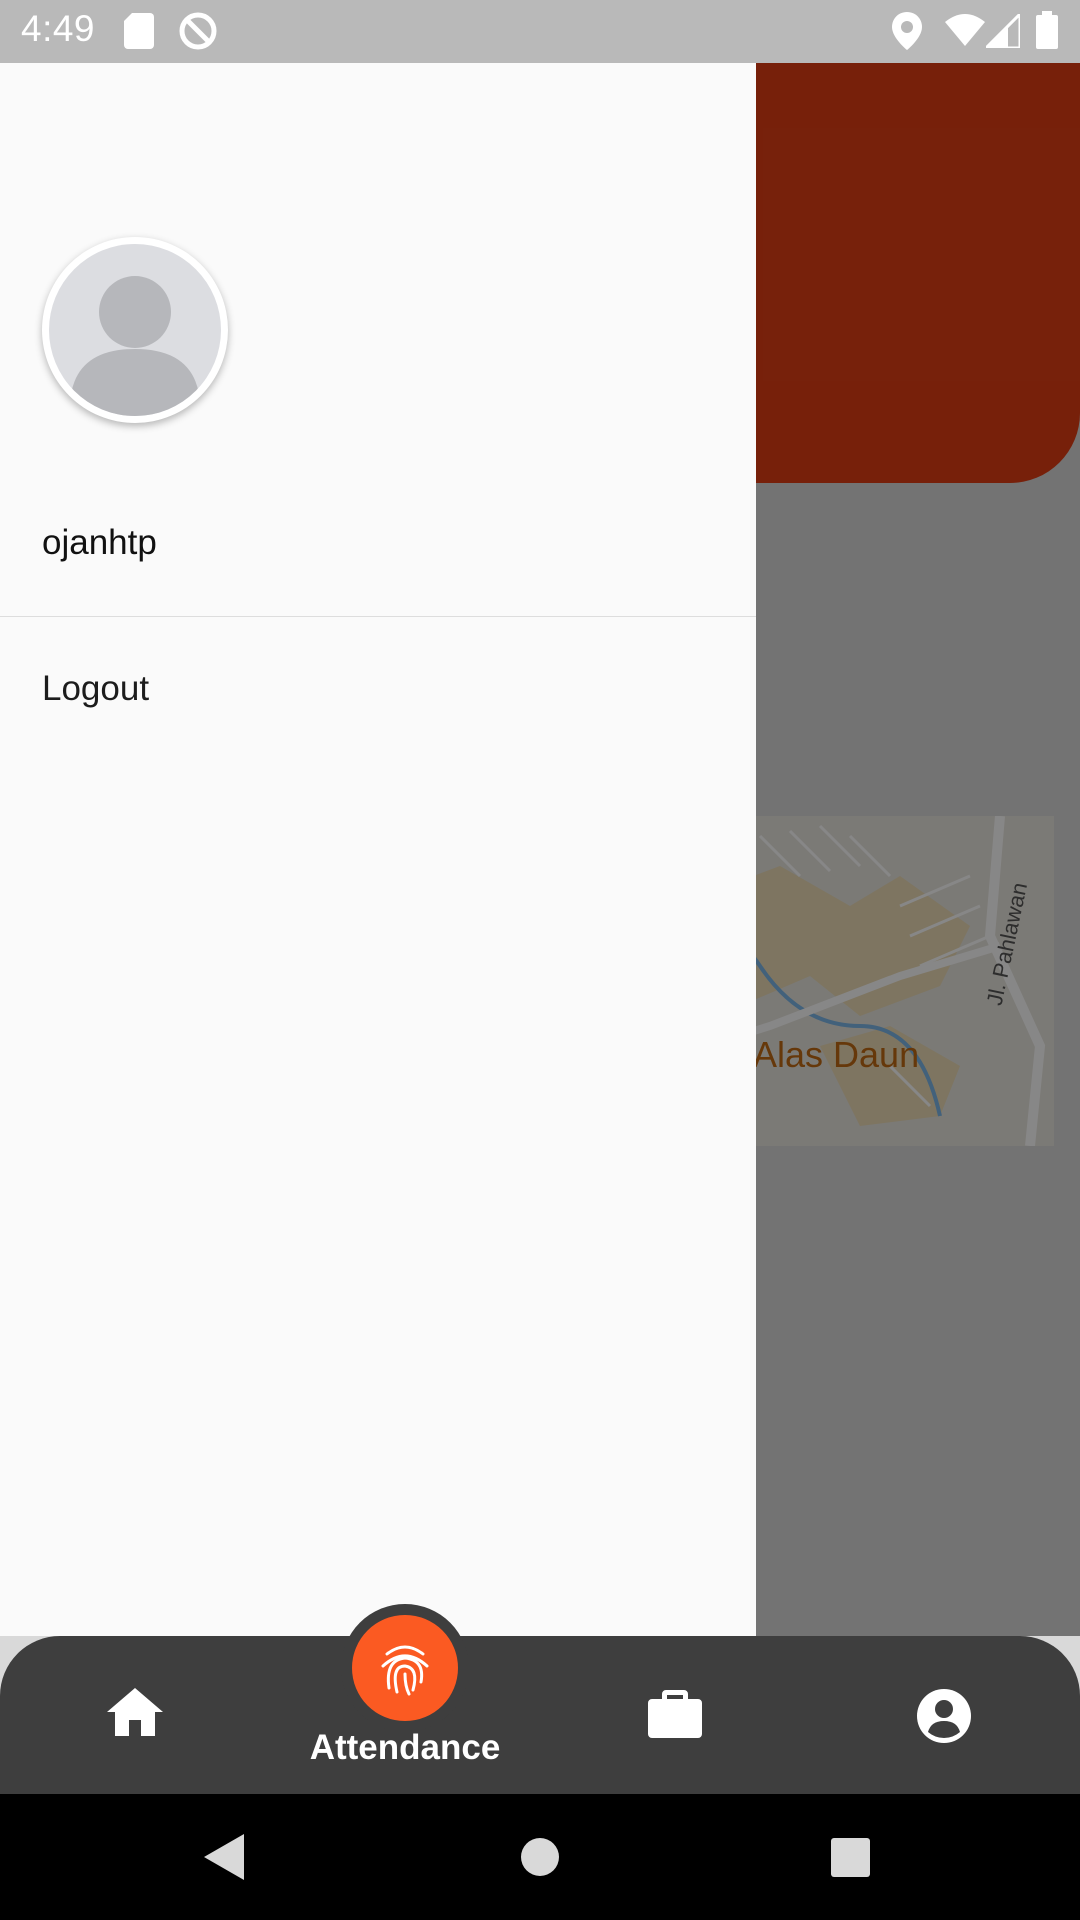 The image size is (1080, 1920). Describe the element at coordinates (1002, 31) in the screenshot. I see `signal-icon` at that location.